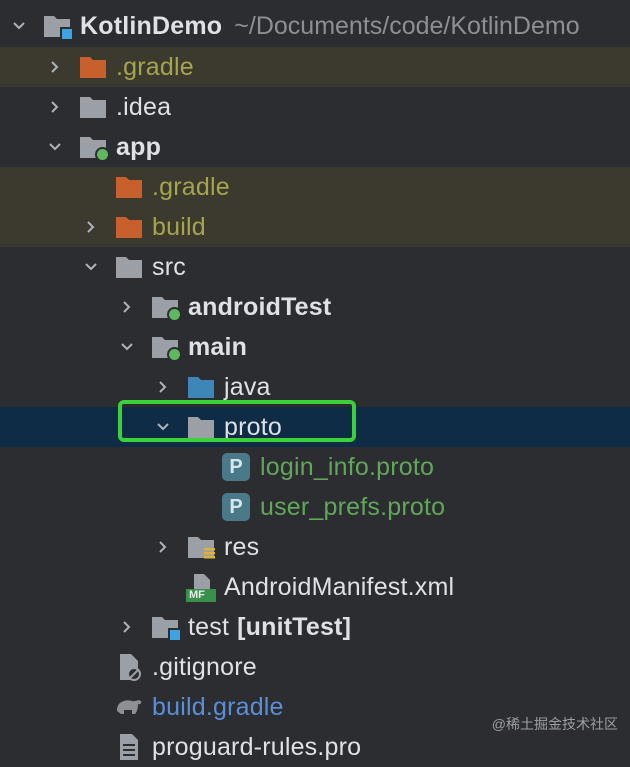 The width and height of the screenshot is (630, 767). Describe the element at coordinates (129, 707) in the screenshot. I see `gradle-elephant-icon` at that location.